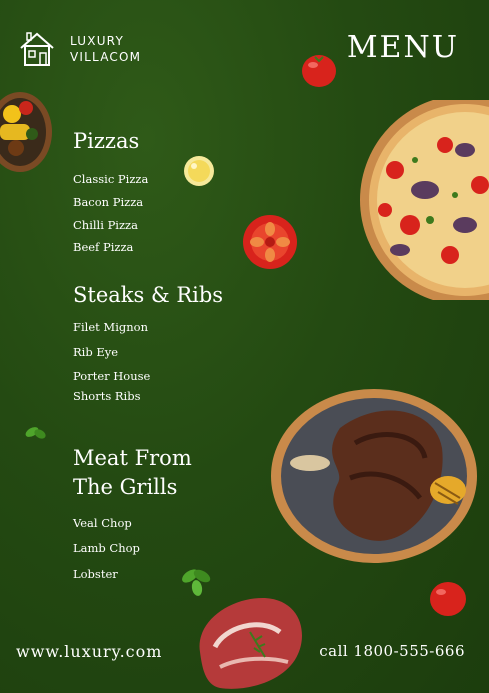 Image resolution: width=489 pixels, height=693 pixels. I want to click on menu-item: Beef Pizza, so click(103, 247).